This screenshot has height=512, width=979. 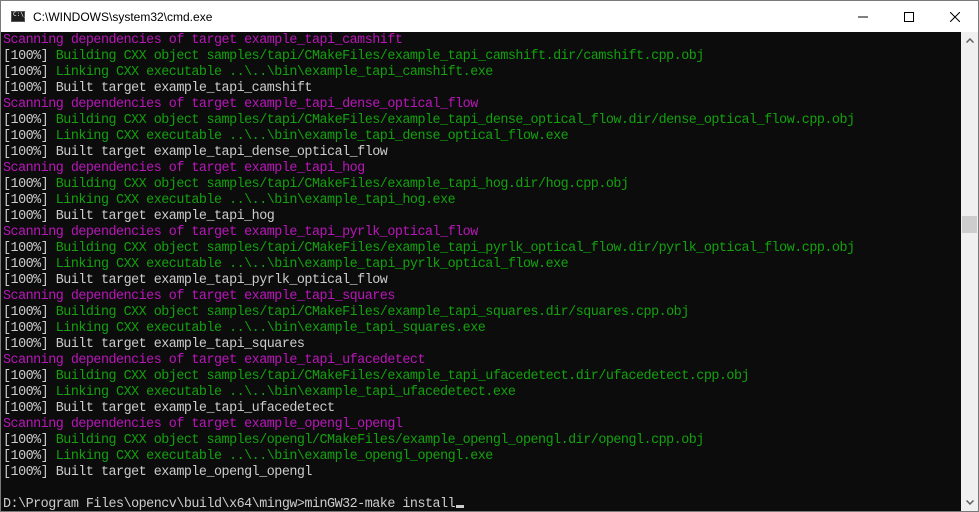 What do you see at coordinates (489, 16) in the screenshot?
I see `title-bar: C:\WINDOWS\system32\cmd.exe` at bounding box center [489, 16].